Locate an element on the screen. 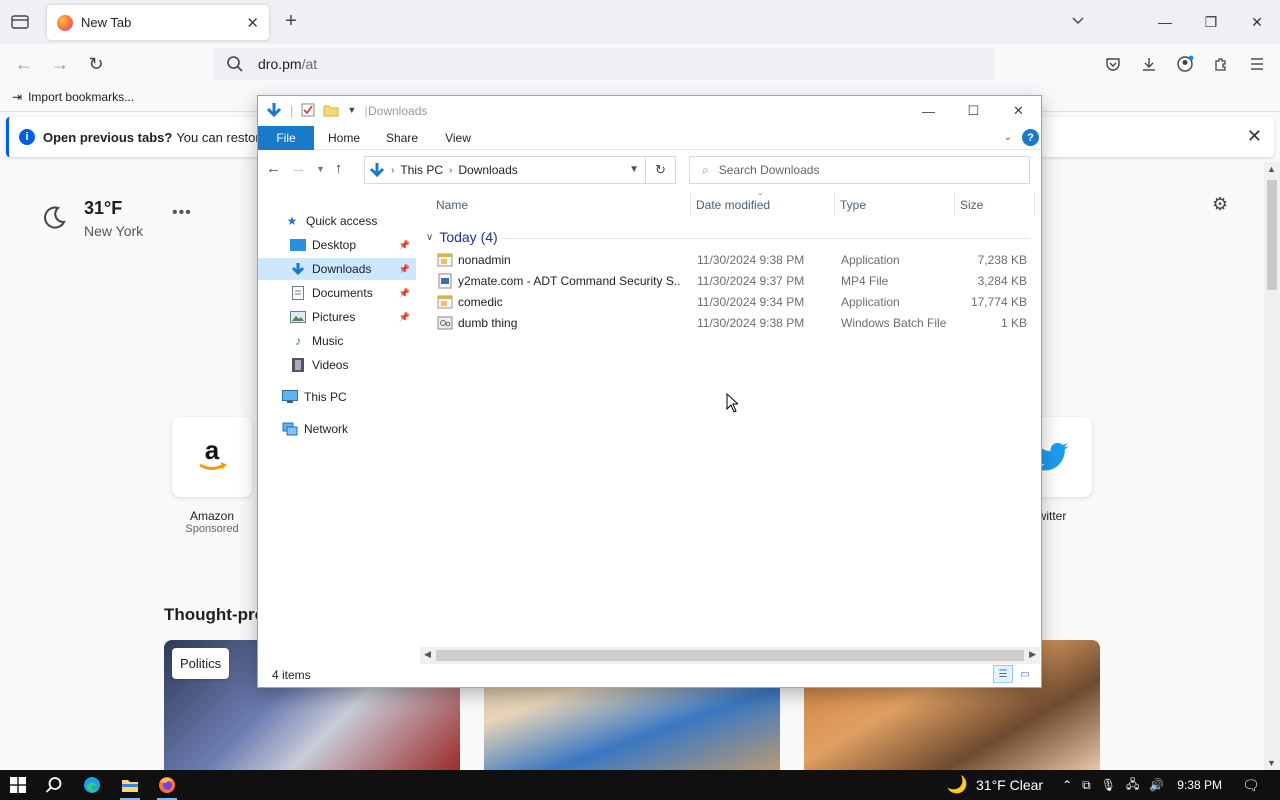 Image resolution: width=1280 pixels, height=800 pixels. chevron-down-icon: ▼ is located at coordinates (634, 169).